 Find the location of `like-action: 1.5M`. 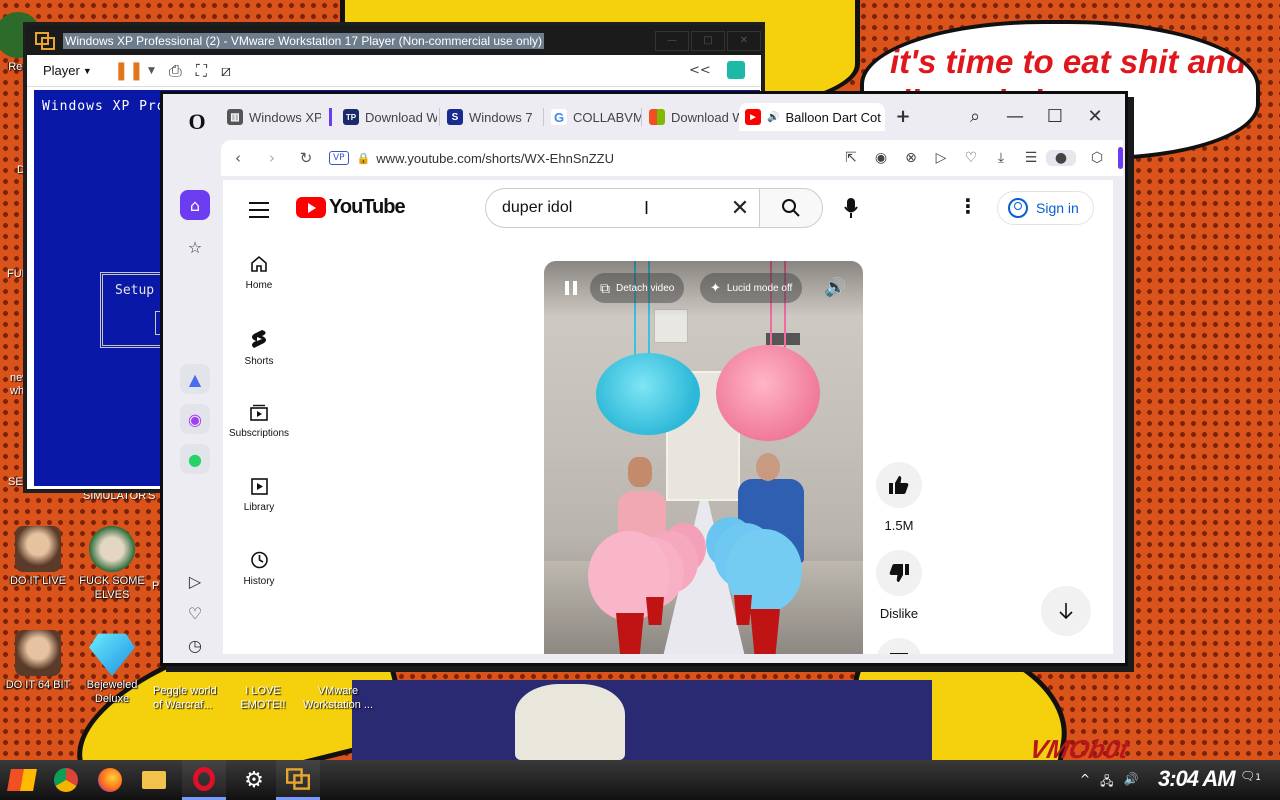

like-action: 1.5M is located at coordinates (899, 497).